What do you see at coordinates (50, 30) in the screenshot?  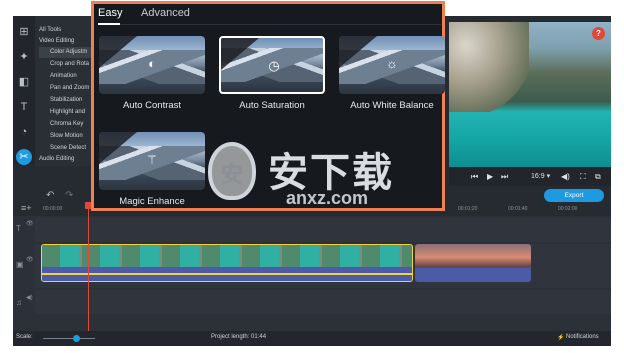 I see `tree-item-all-tools: All Tools` at bounding box center [50, 30].